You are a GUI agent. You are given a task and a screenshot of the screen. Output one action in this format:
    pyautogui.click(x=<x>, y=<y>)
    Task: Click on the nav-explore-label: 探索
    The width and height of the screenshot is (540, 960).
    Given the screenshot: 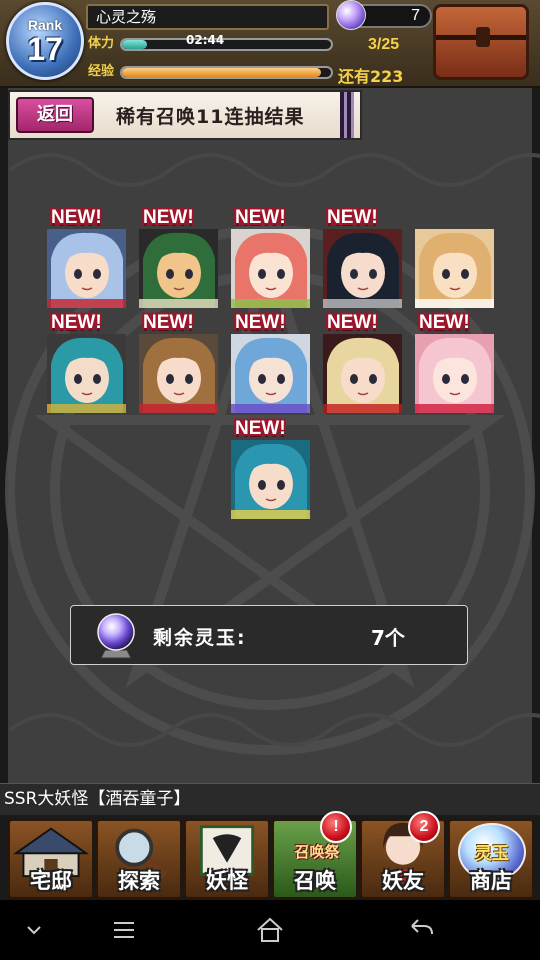 What is the action you would take?
    pyautogui.click(x=139, y=881)
    